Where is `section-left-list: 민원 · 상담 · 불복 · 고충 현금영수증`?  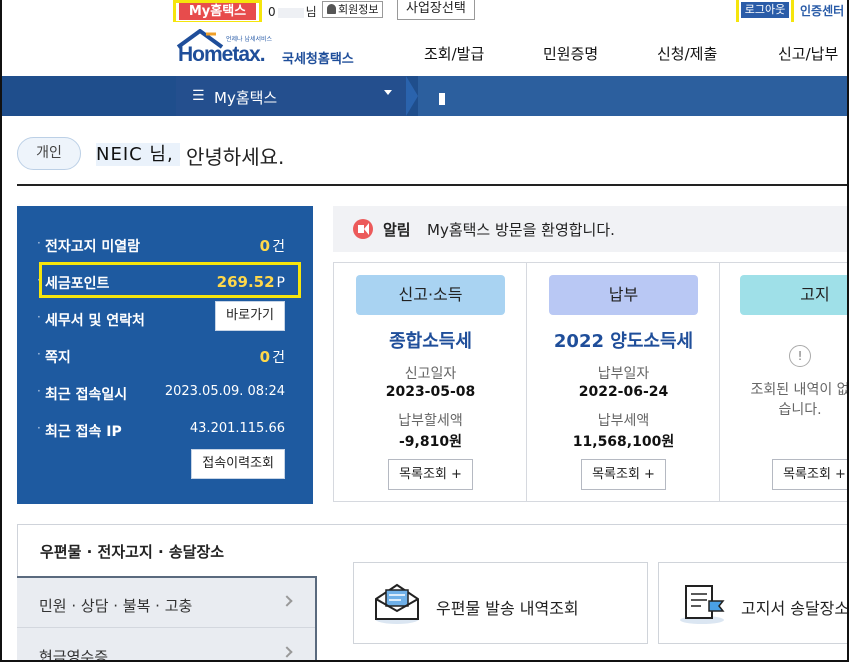 section-left-list: 민원 · 상담 · 불복 · 고충 현금영수증 is located at coordinates (167, 619).